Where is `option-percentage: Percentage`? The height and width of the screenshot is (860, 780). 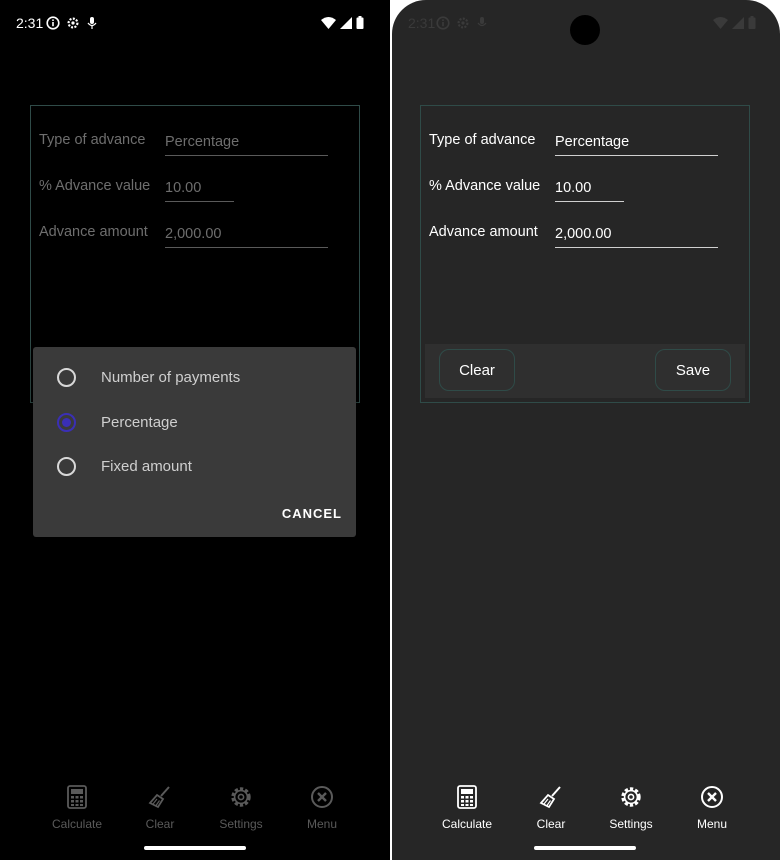
option-percentage: Percentage is located at coordinates (194, 422).